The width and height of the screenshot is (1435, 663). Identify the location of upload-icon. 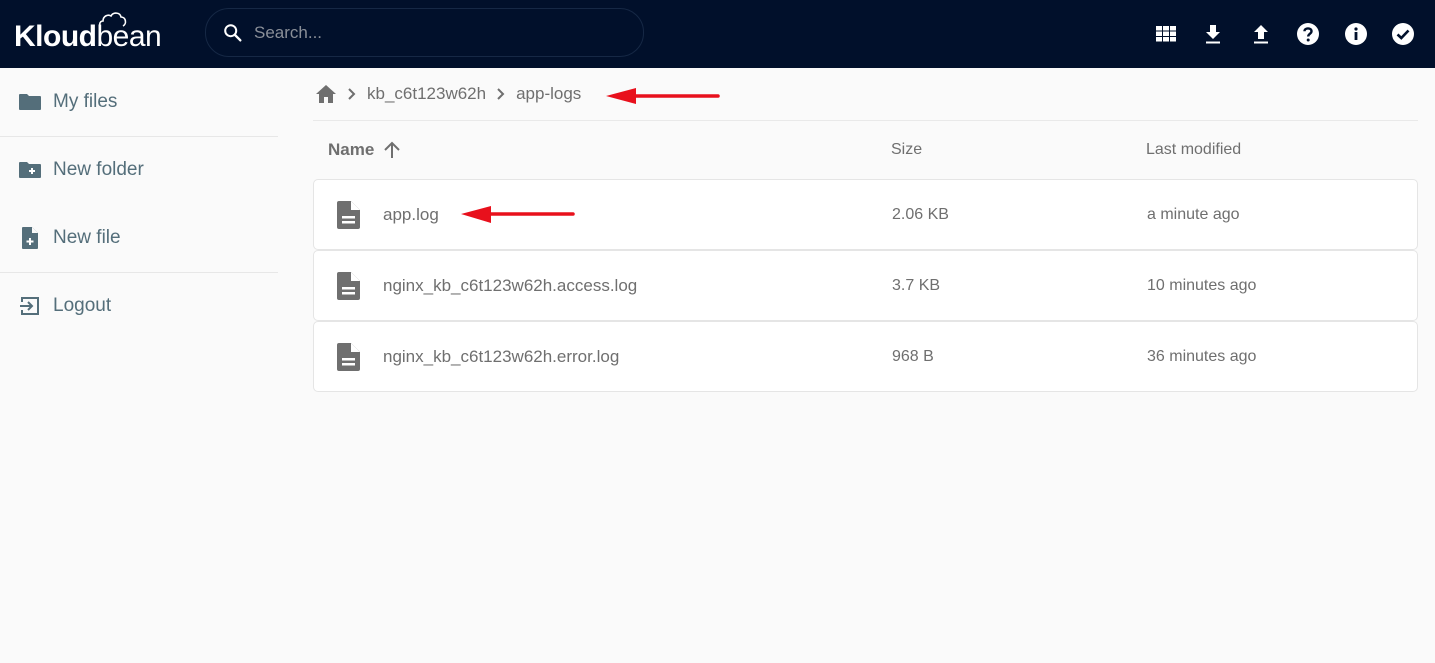
(1260, 34).